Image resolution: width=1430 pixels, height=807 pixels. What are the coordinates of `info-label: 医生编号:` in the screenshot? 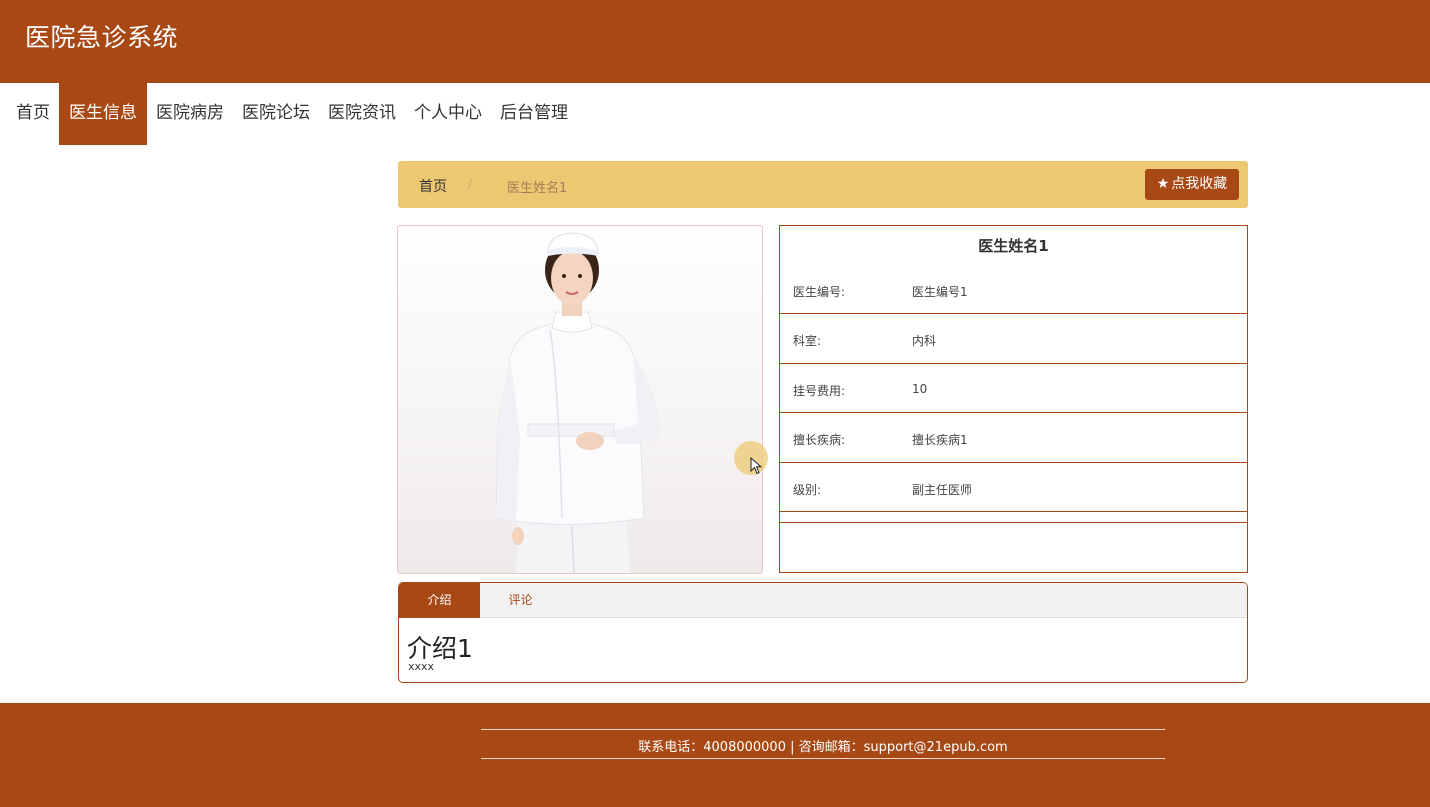 It's located at (819, 292).